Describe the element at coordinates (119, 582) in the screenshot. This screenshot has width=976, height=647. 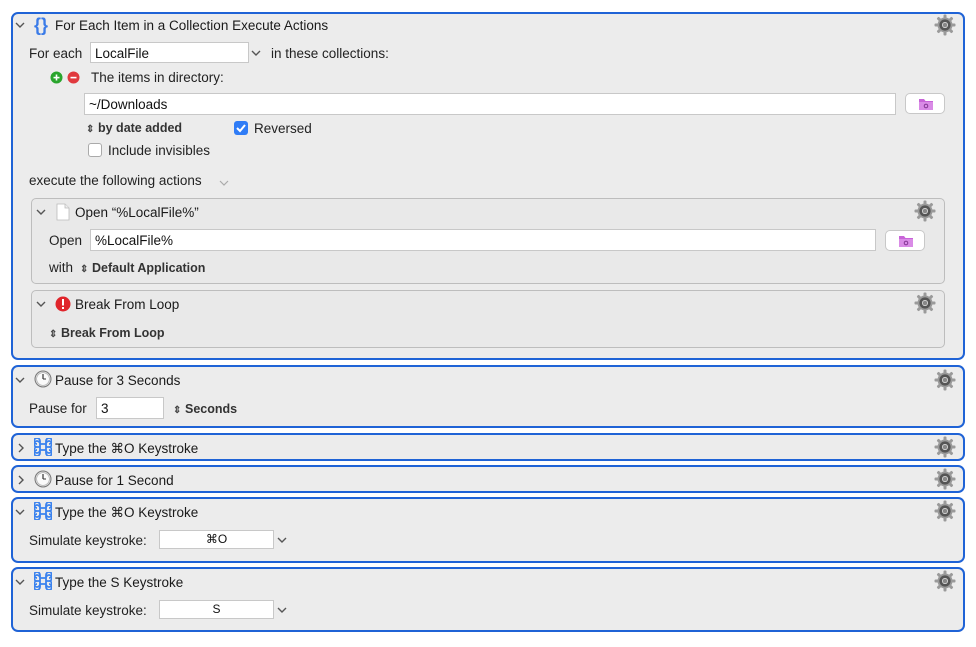
I see `action-title: Type the S Keystroke` at that location.